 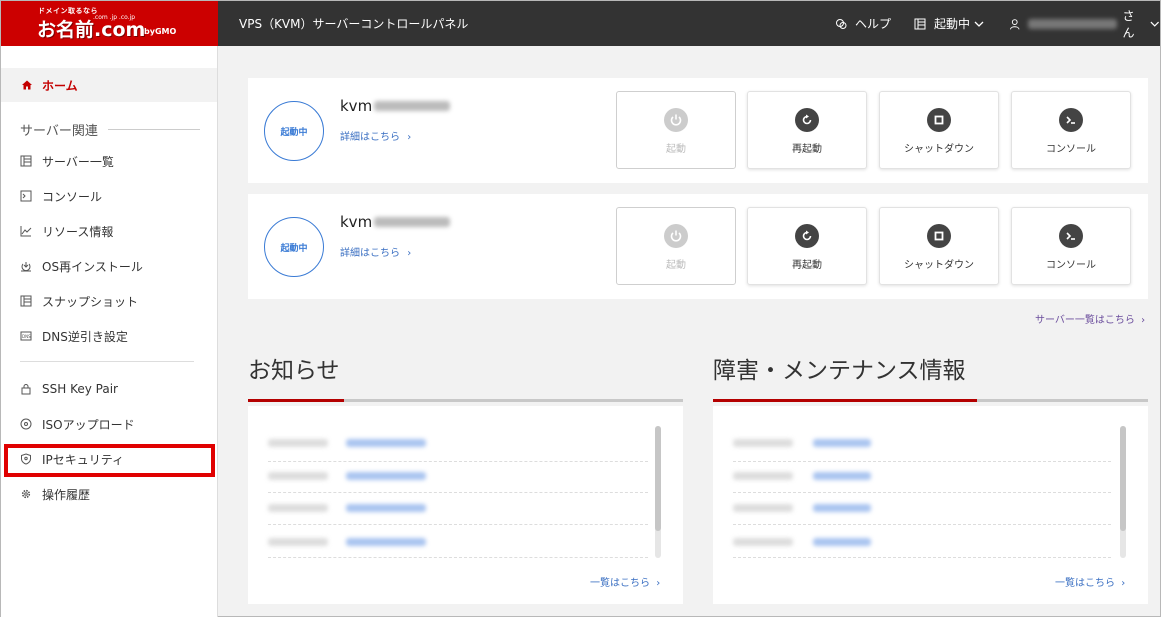 I want to click on logo-gmo: byGMO, so click(x=160, y=31).